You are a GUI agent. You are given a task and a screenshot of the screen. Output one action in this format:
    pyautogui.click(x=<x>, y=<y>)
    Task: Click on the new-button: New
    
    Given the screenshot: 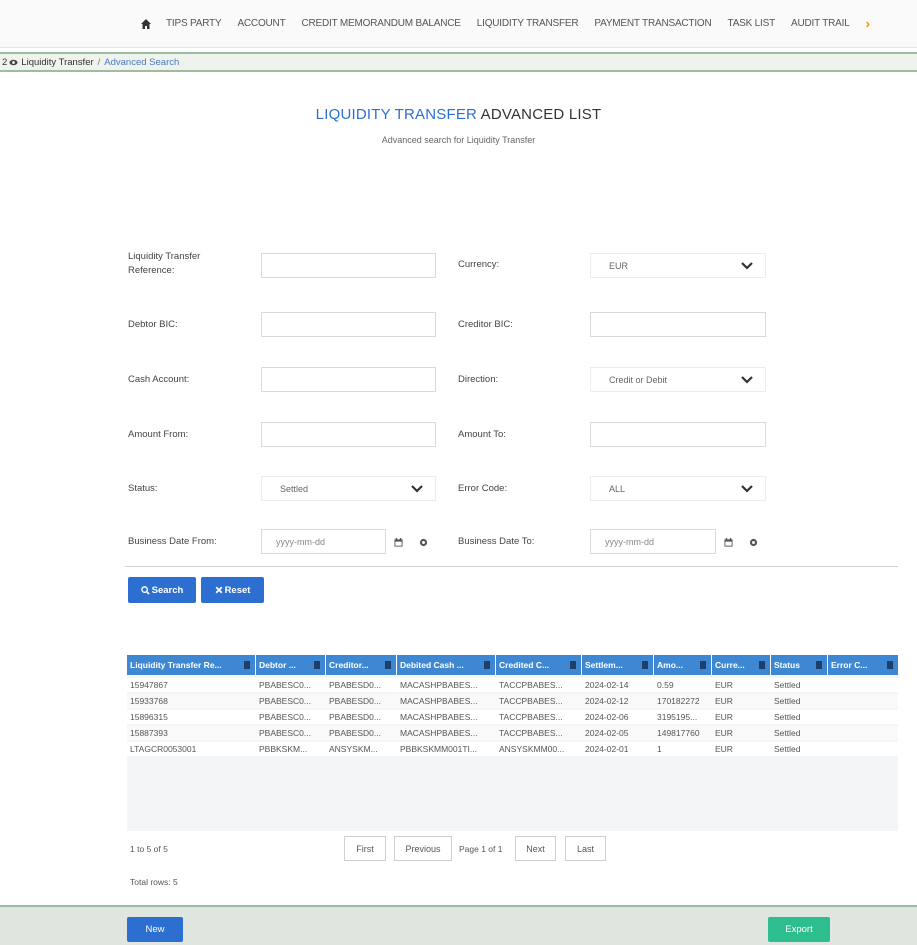 What is the action you would take?
    pyautogui.click(x=155, y=929)
    